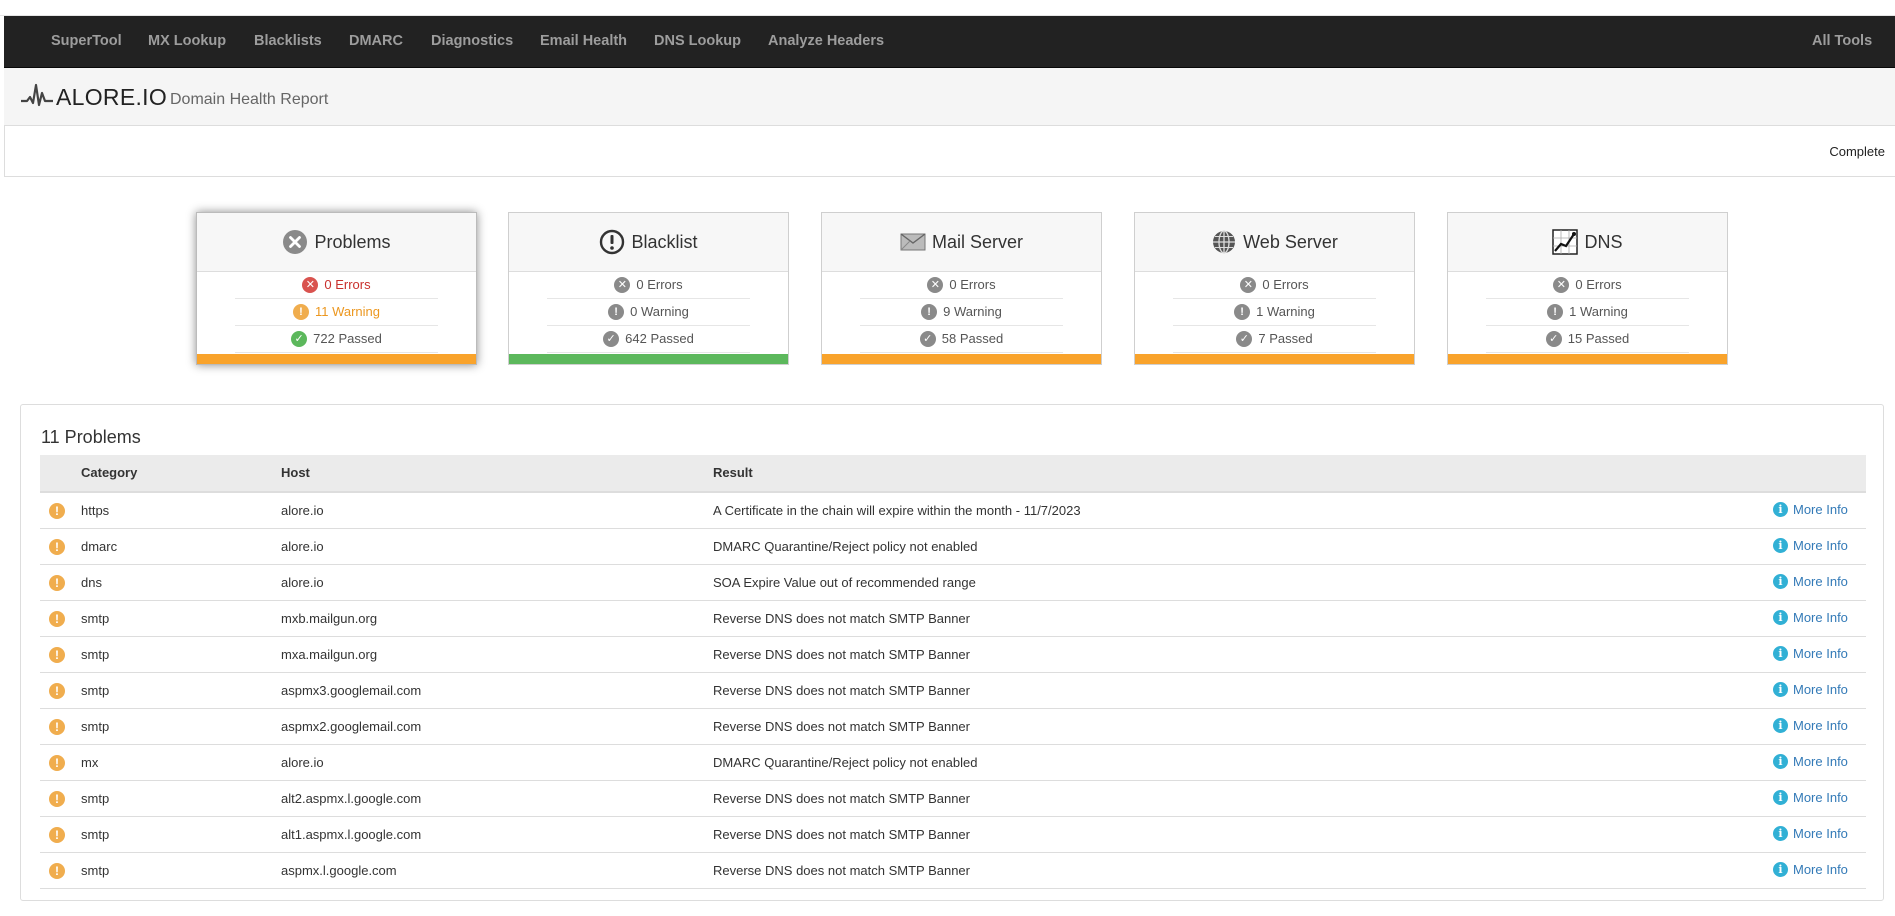 The image size is (1895, 916). What do you see at coordinates (1274, 312) in the screenshot?
I see `card-warning-row: ! 1 Warning` at bounding box center [1274, 312].